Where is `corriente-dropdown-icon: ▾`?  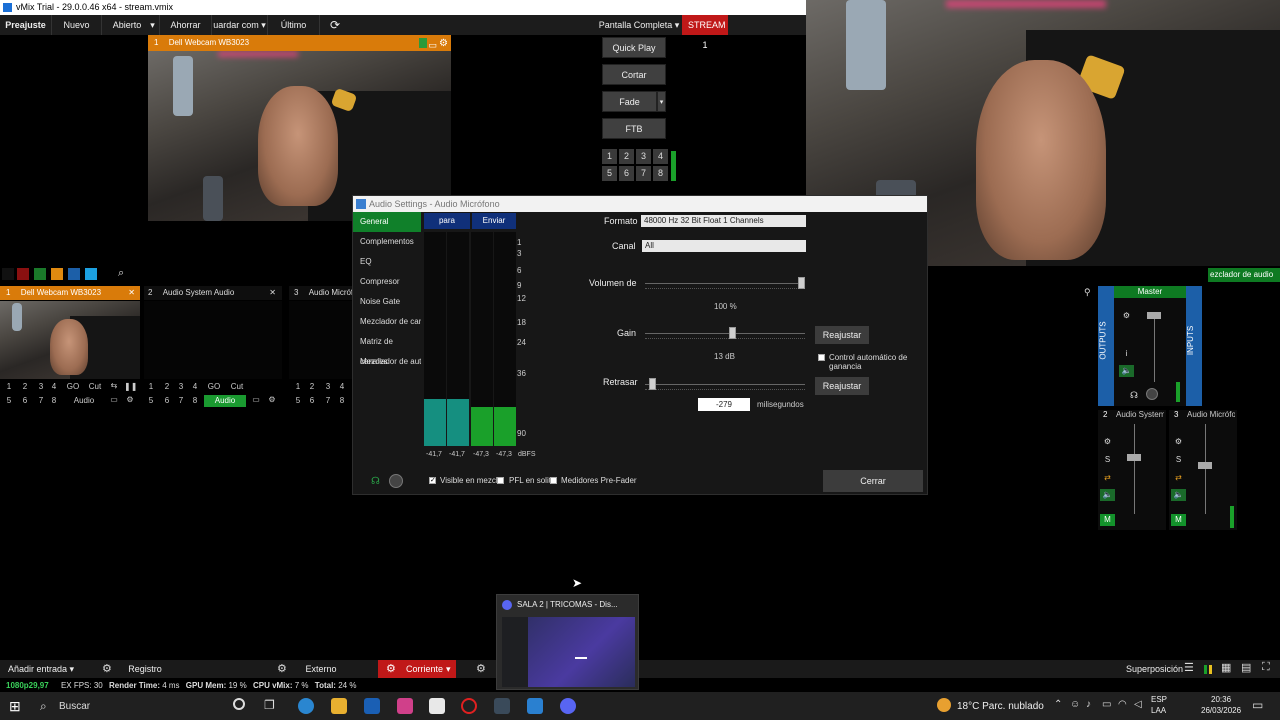 corriente-dropdown-icon: ▾ is located at coordinates (448, 669).